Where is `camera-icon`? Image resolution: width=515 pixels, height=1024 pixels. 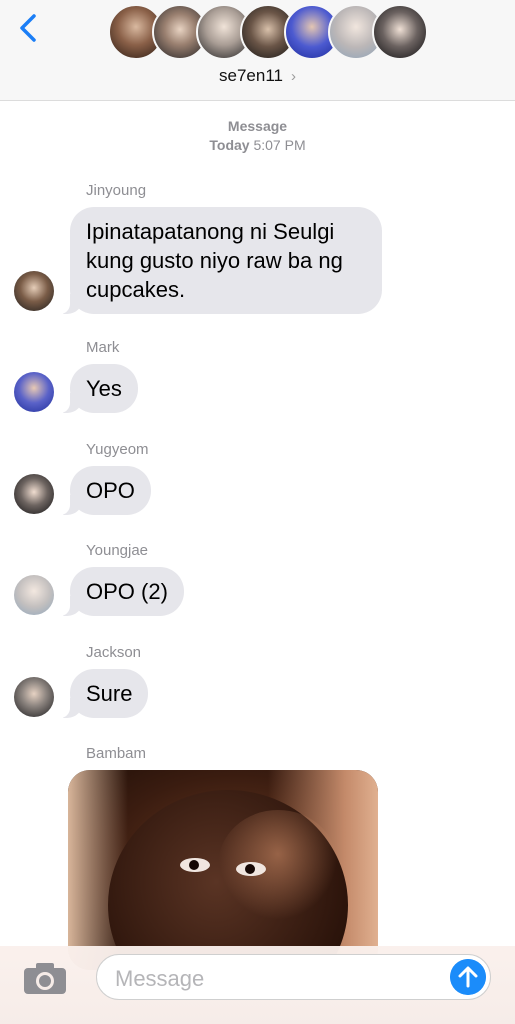
camera-icon is located at coordinates (45, 978).